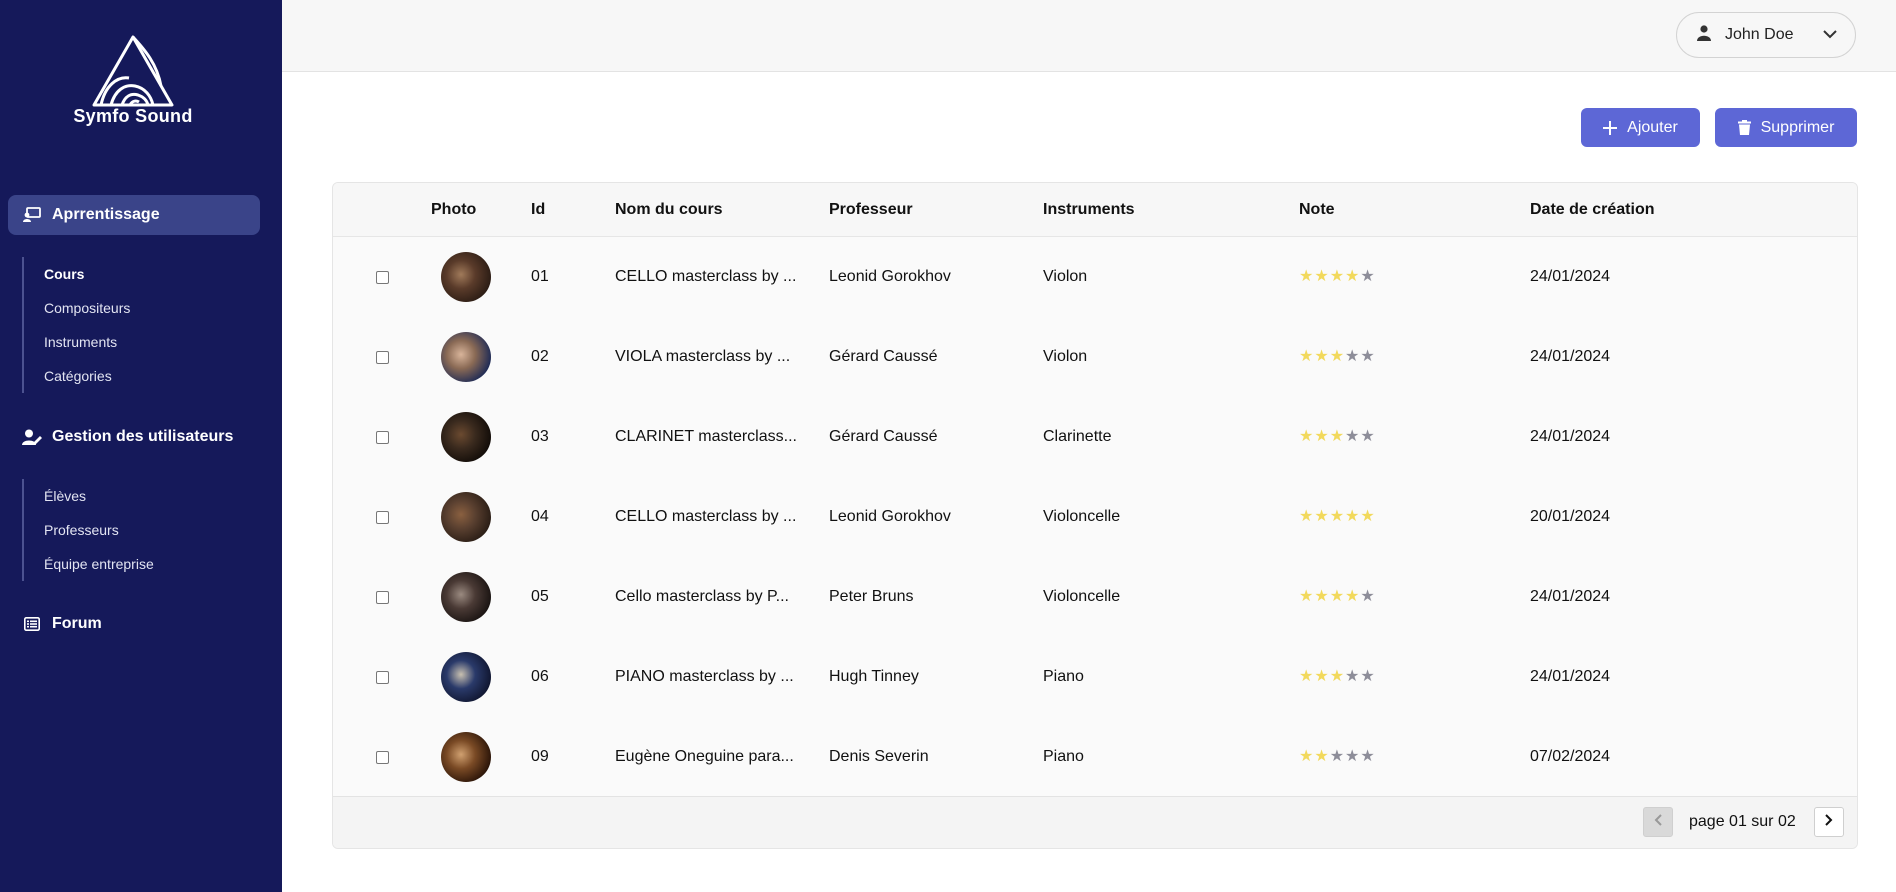  I want to click on delete-button: Supprimer, so click(1786, 127).